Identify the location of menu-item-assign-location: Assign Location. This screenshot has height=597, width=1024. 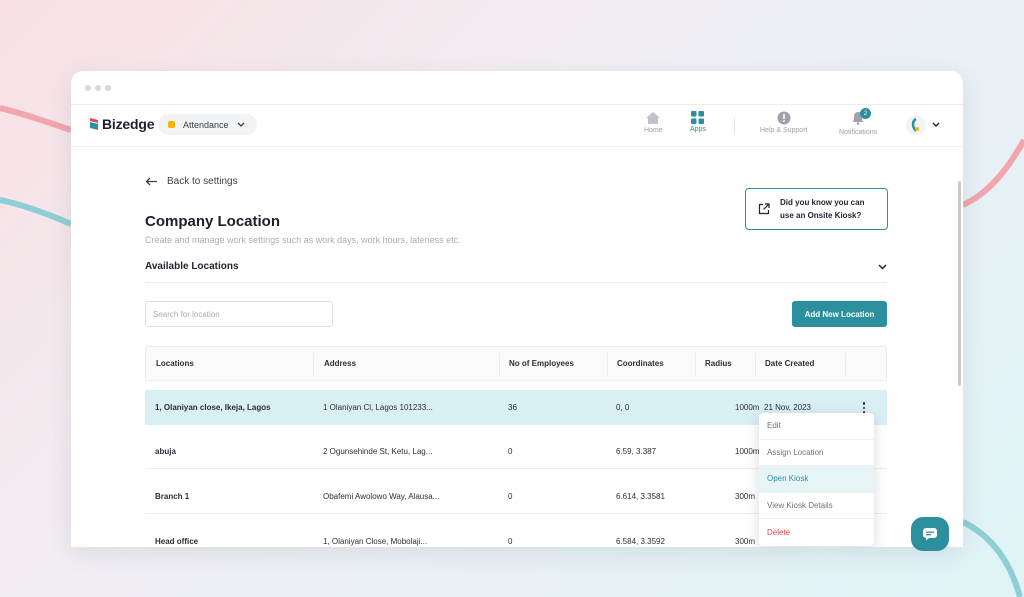
(816, 453).